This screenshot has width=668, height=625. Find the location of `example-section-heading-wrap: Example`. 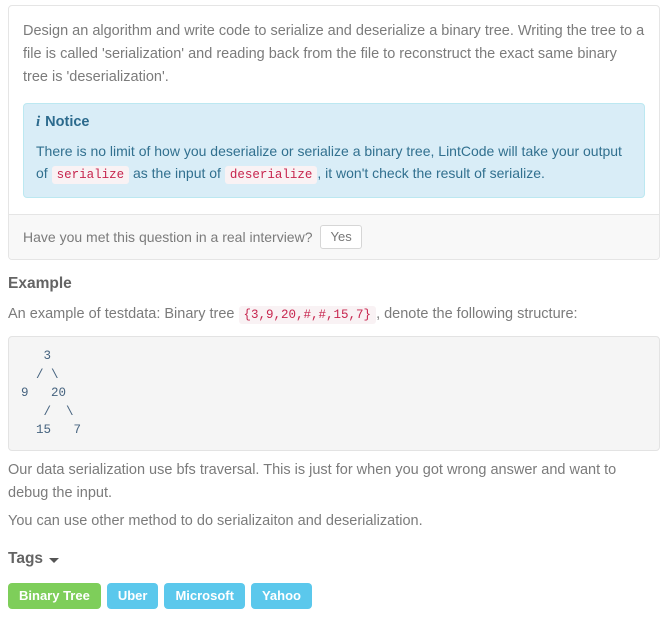

example-section-heading-wrap: Example is located at coordinates (334, 284).